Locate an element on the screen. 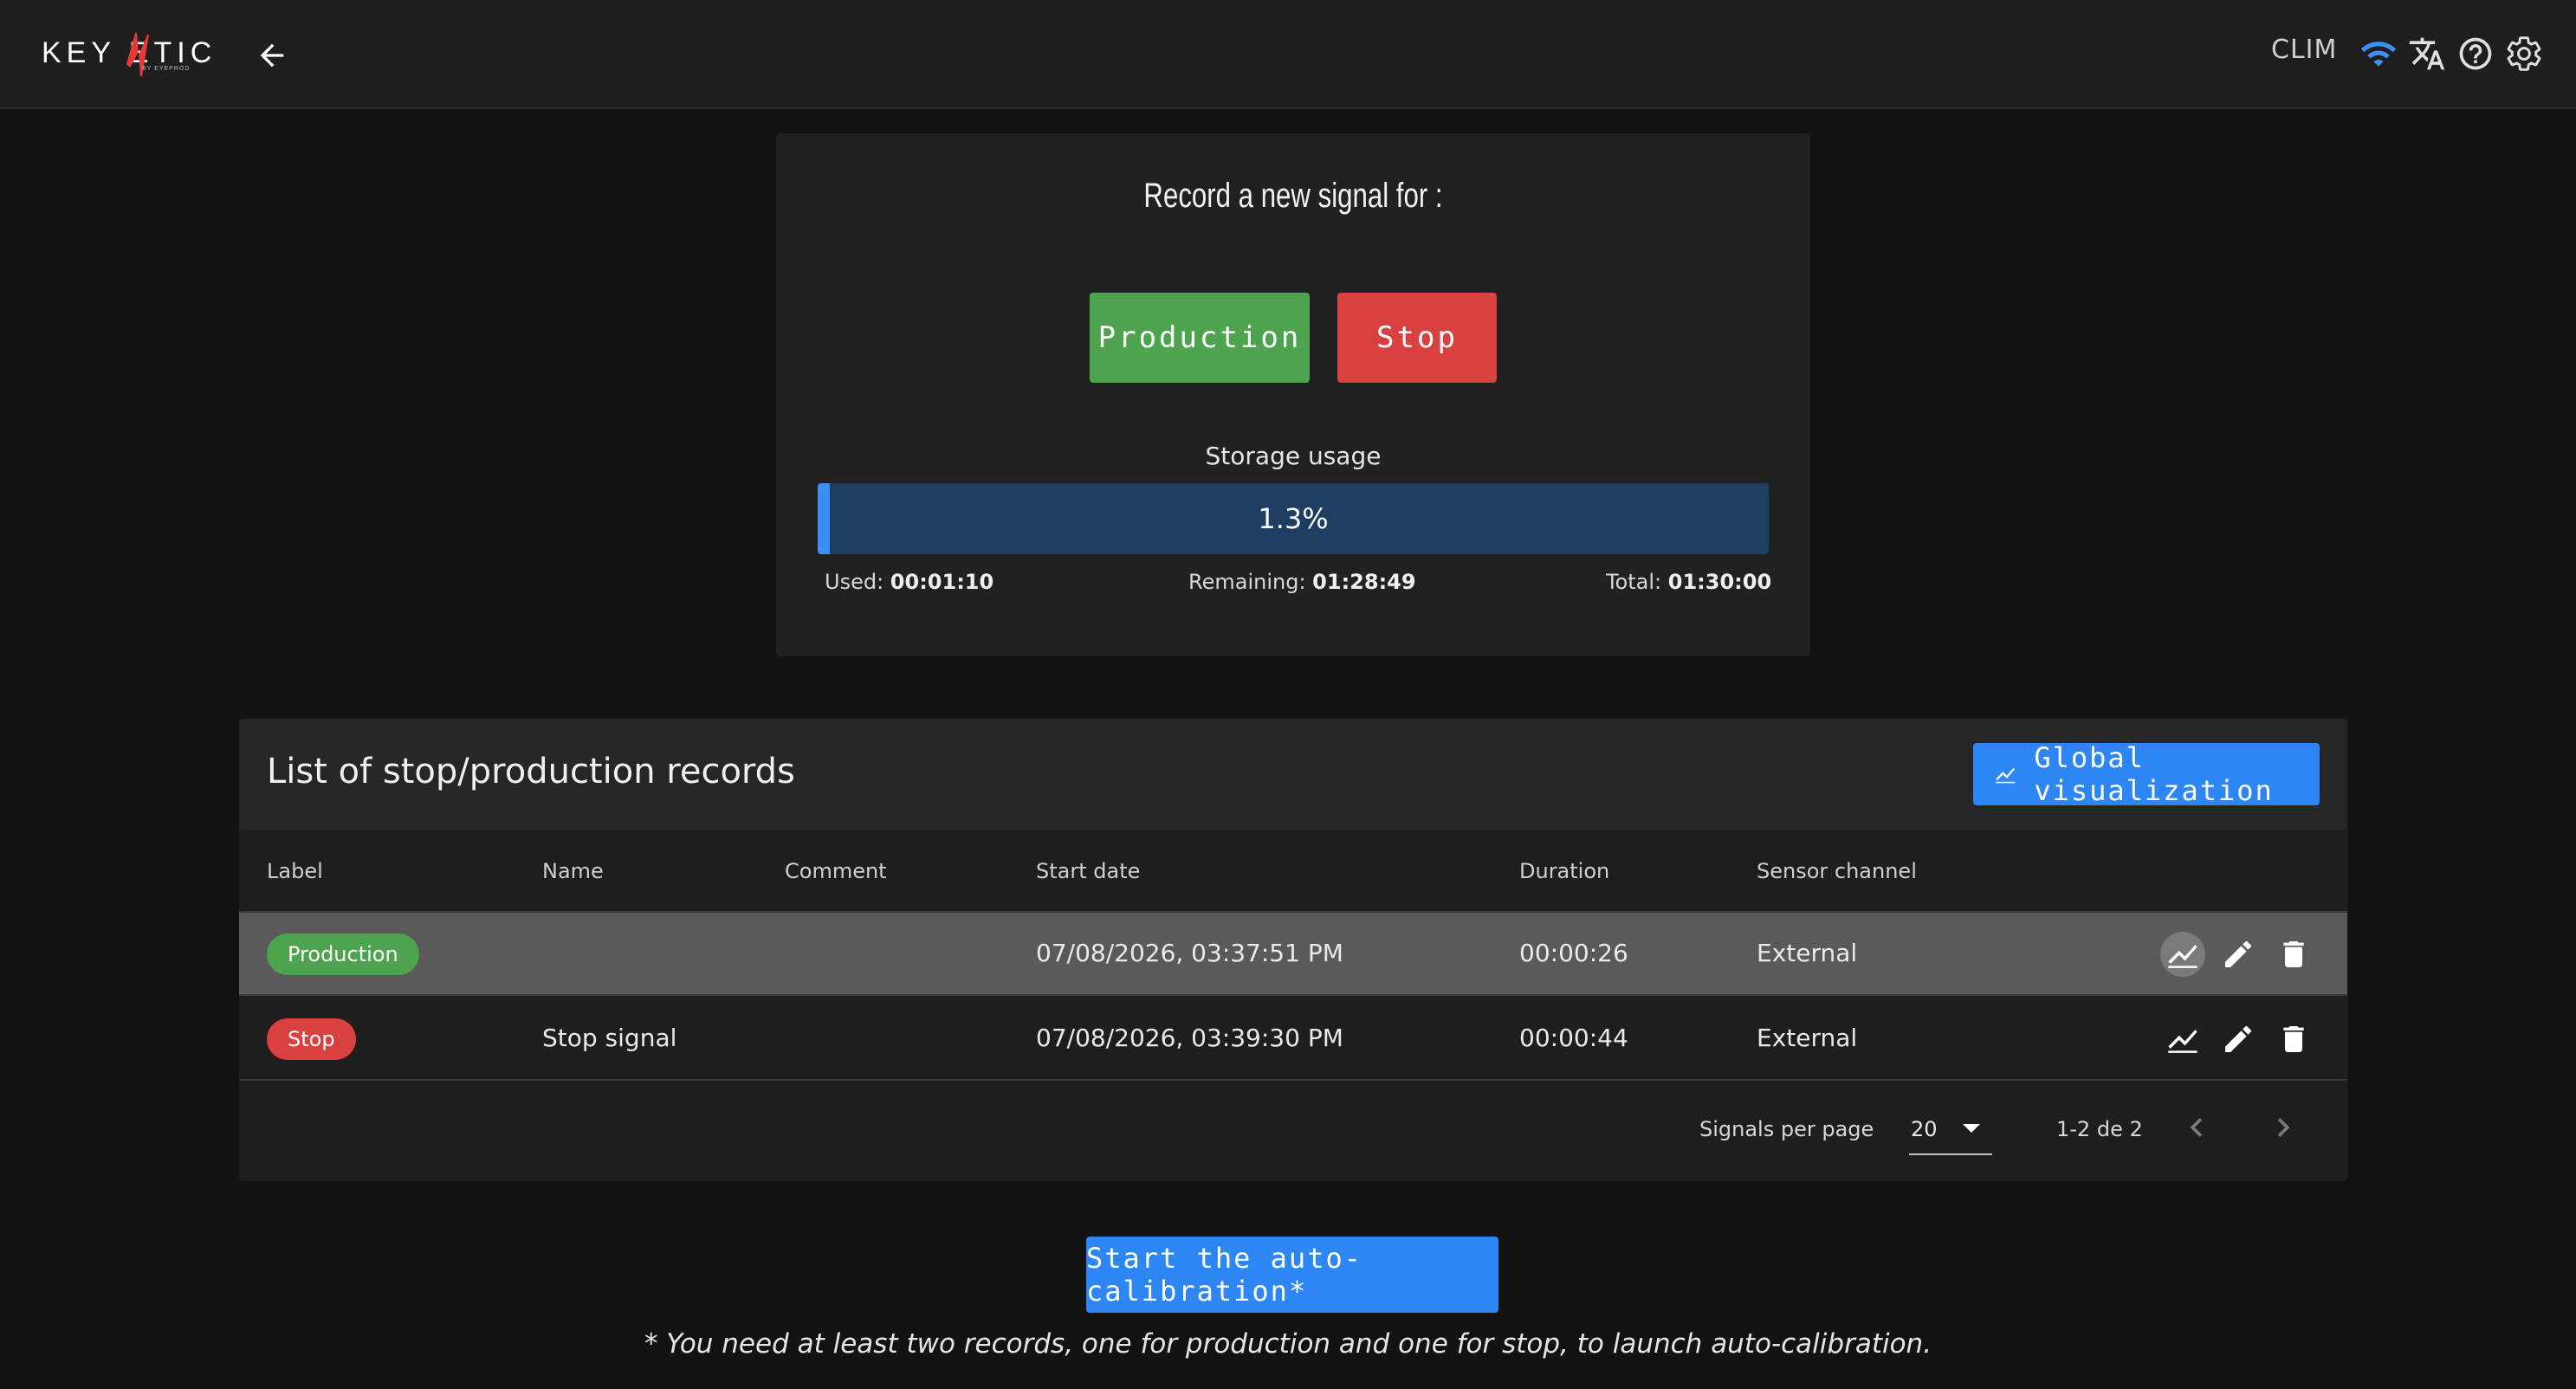  column-name: Name is located at coordinates (573, 871).